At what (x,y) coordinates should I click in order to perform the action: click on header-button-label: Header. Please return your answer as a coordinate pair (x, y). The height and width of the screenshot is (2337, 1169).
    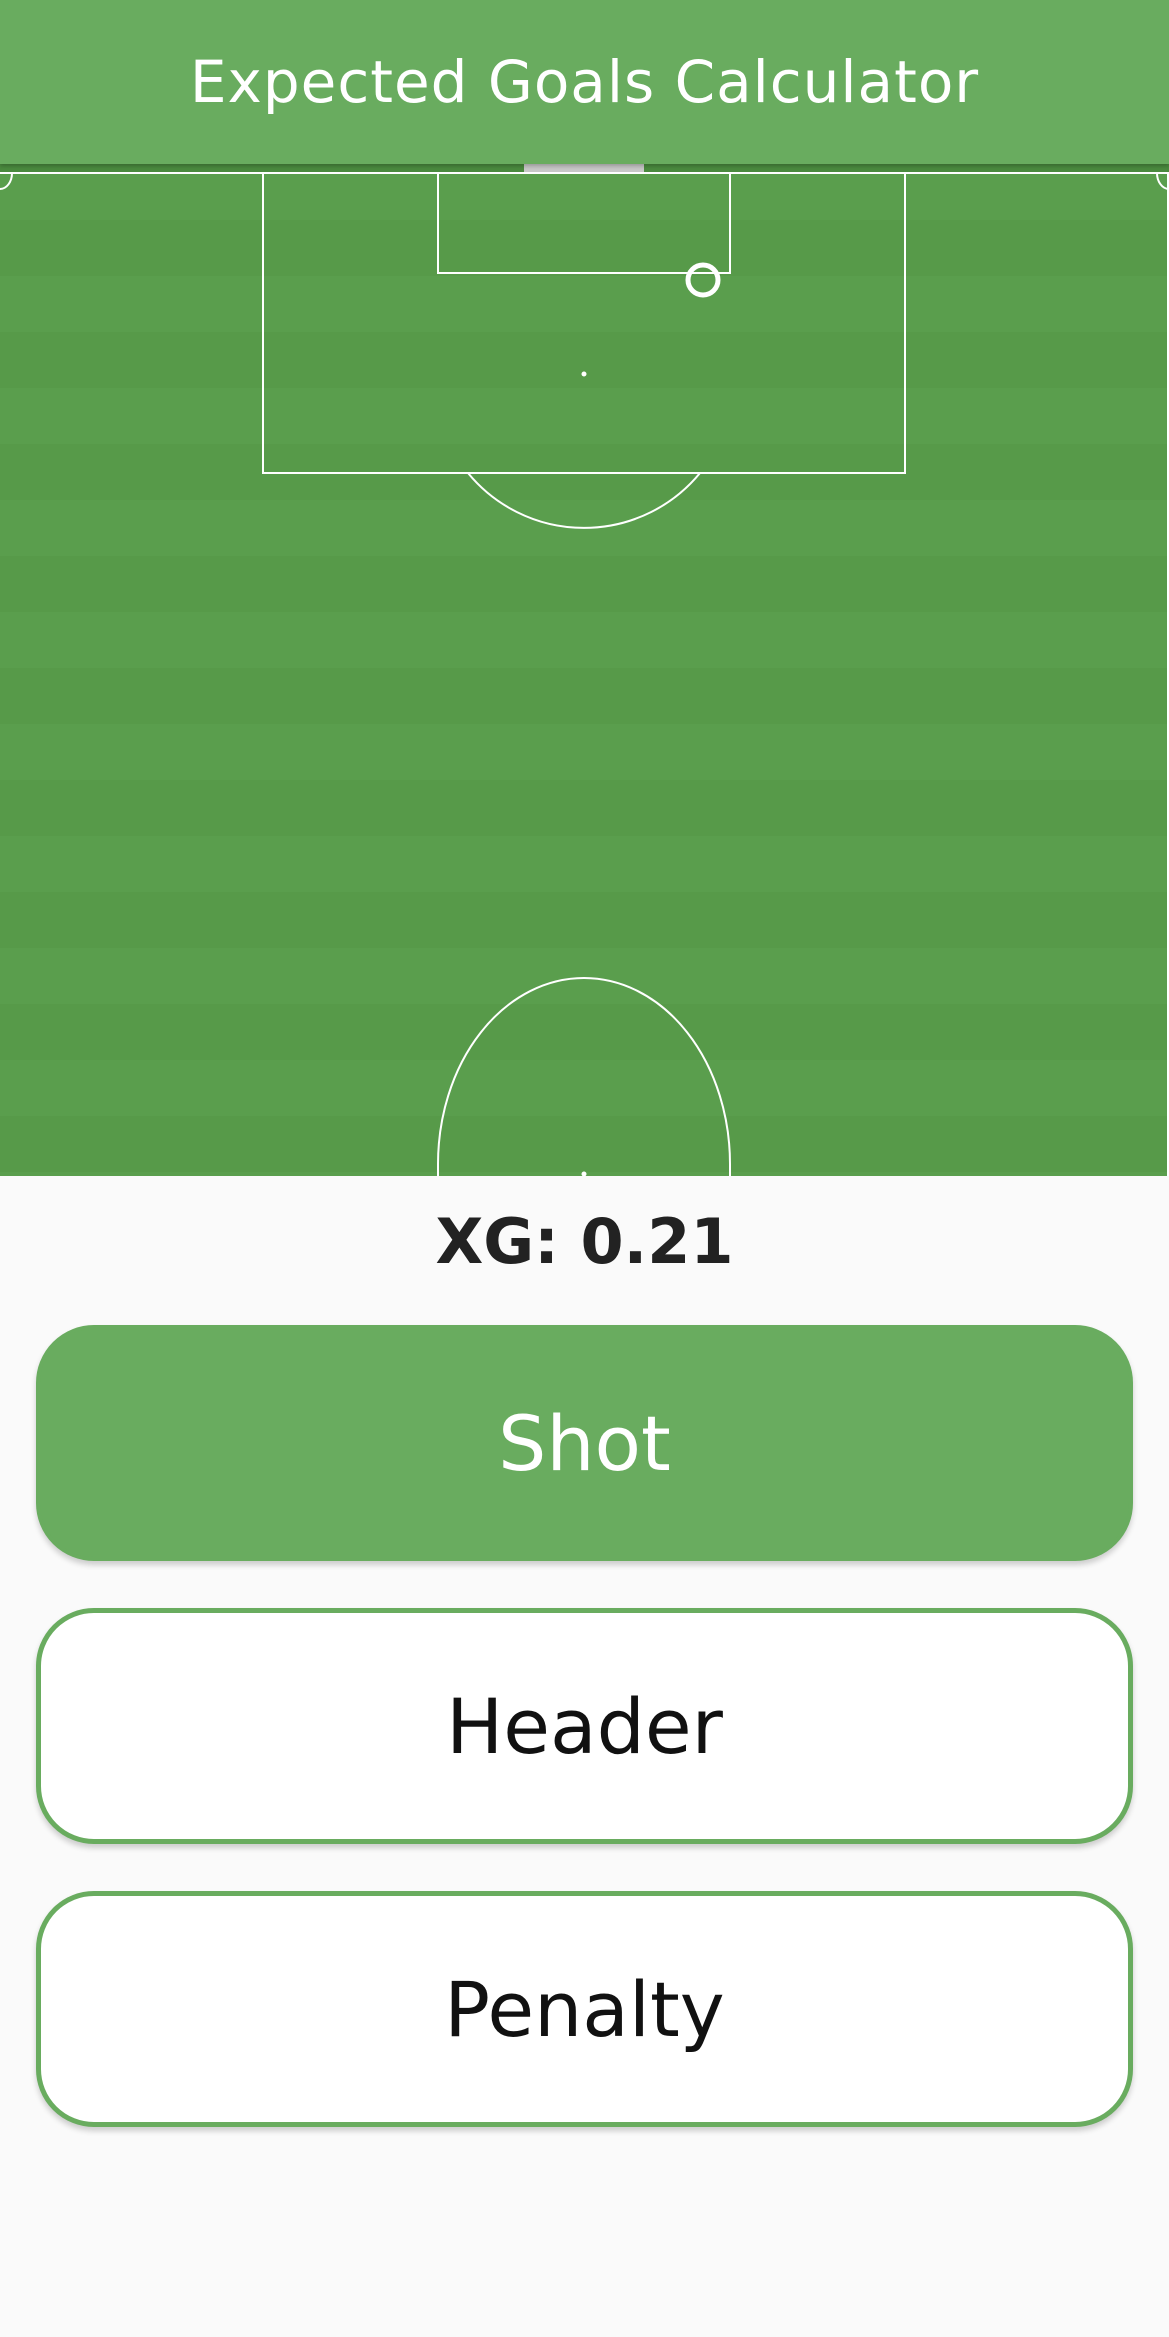
    Looking at the image, I should click on (584, 1726).